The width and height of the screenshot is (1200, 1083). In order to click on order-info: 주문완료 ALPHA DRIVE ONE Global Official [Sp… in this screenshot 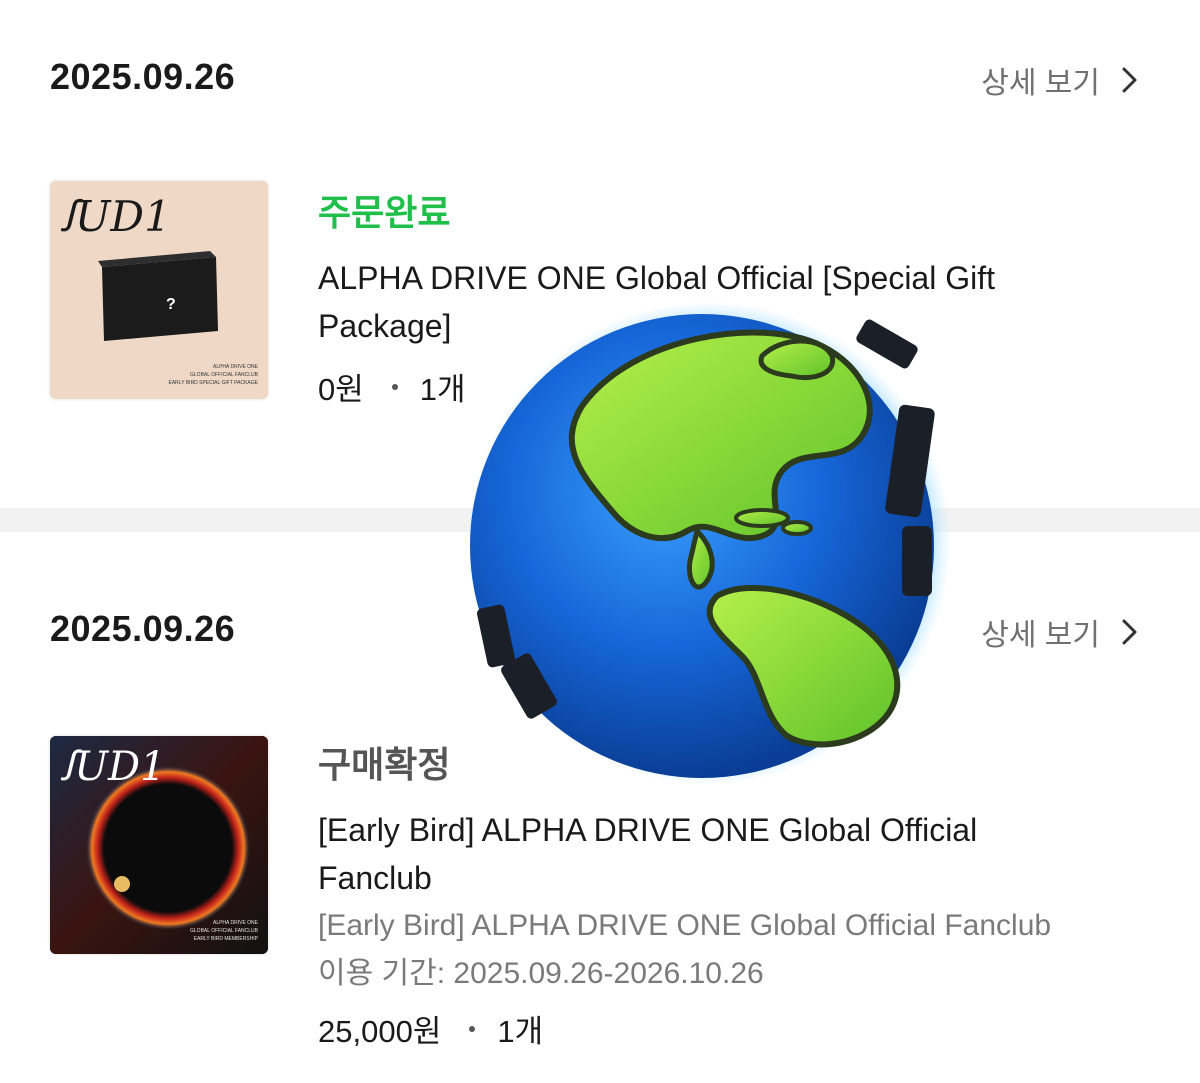, I will do `click(718, 296)`.